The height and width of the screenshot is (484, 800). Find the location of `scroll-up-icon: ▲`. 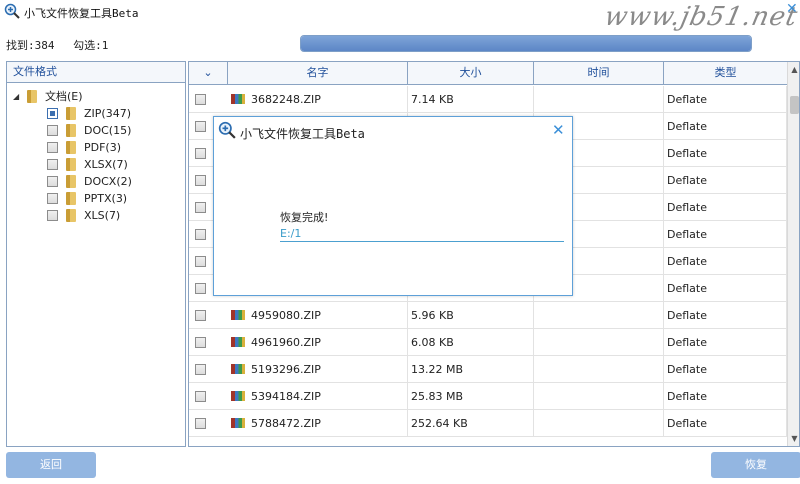

scroll-up-icon: ▲ is located at coordinates (794, 69).